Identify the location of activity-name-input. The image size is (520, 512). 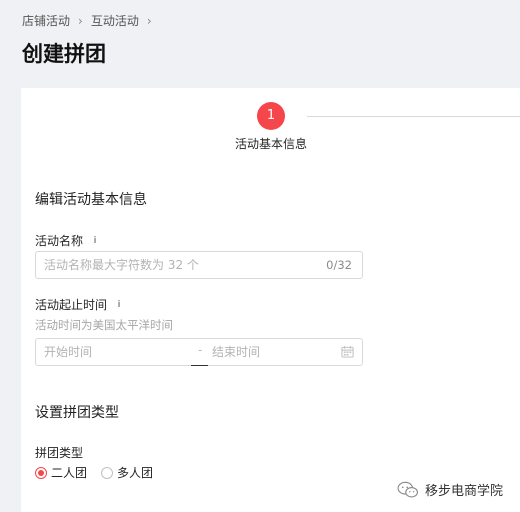
(179, 265).